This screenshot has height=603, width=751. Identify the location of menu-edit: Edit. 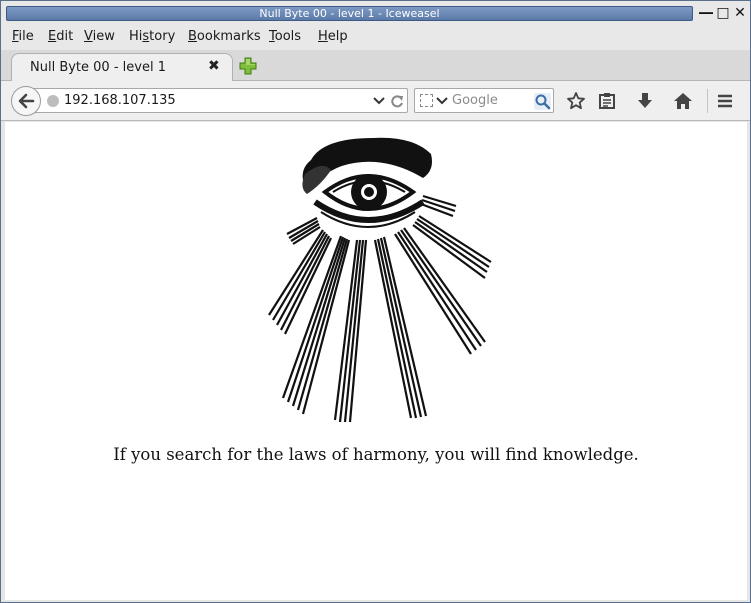
(60, 36).